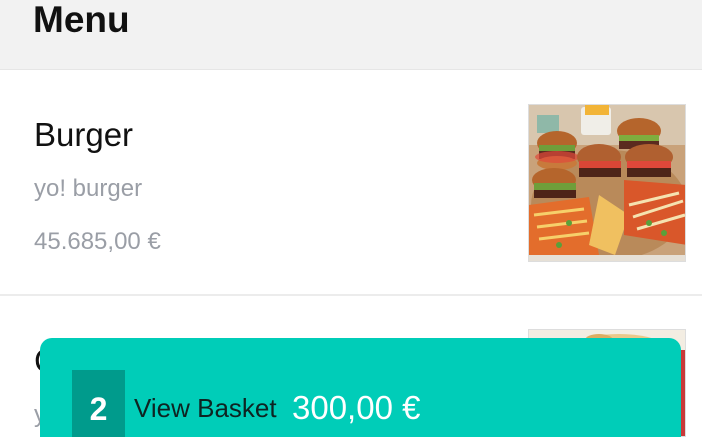 This screenshot has width=702, height=437. I want to click on menu-item-description: yo! burger, so click(88, 188).